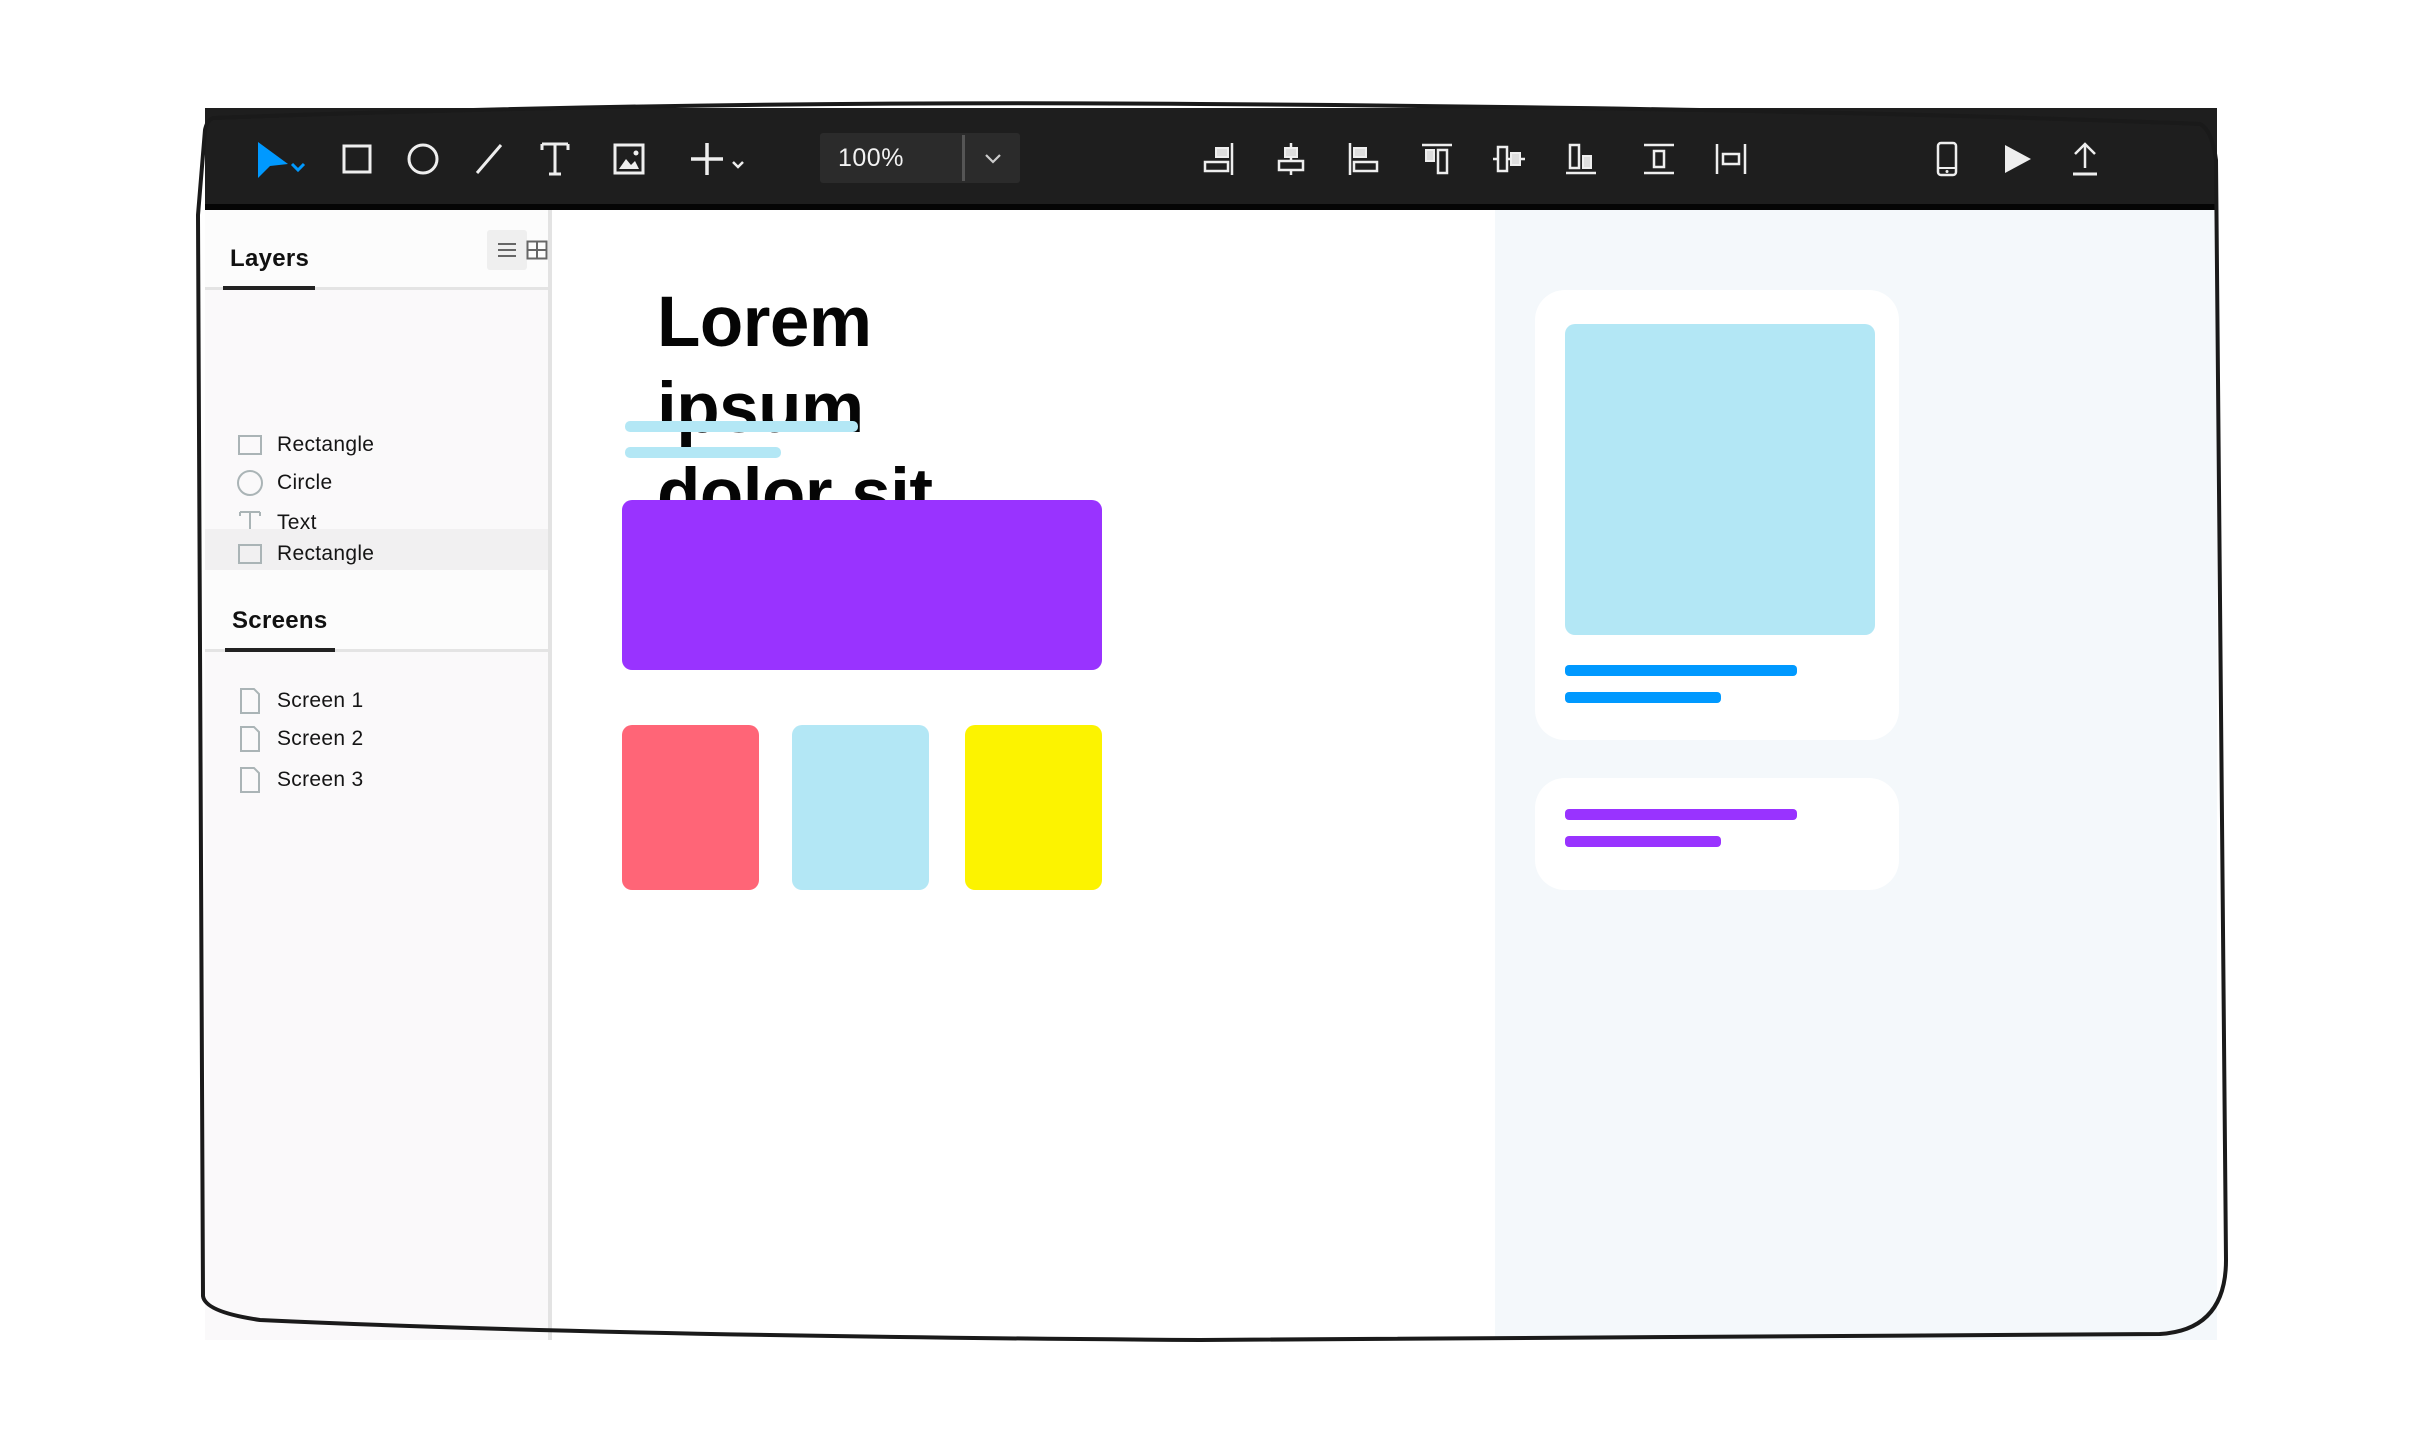 This screenshot has height=1441, width=2418. I want to click on screen-item: Screen 3, so click(376, 780).